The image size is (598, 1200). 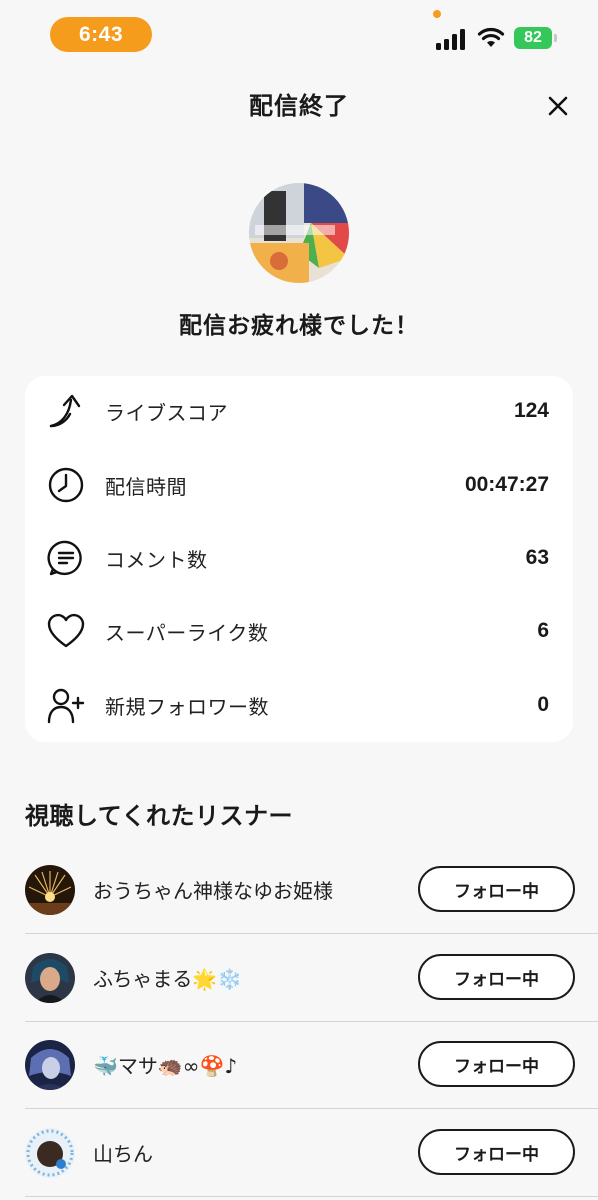 I want to click on listener-name: 🐳マサ🦔∞🍄♪, so click(x=165, y=1064).